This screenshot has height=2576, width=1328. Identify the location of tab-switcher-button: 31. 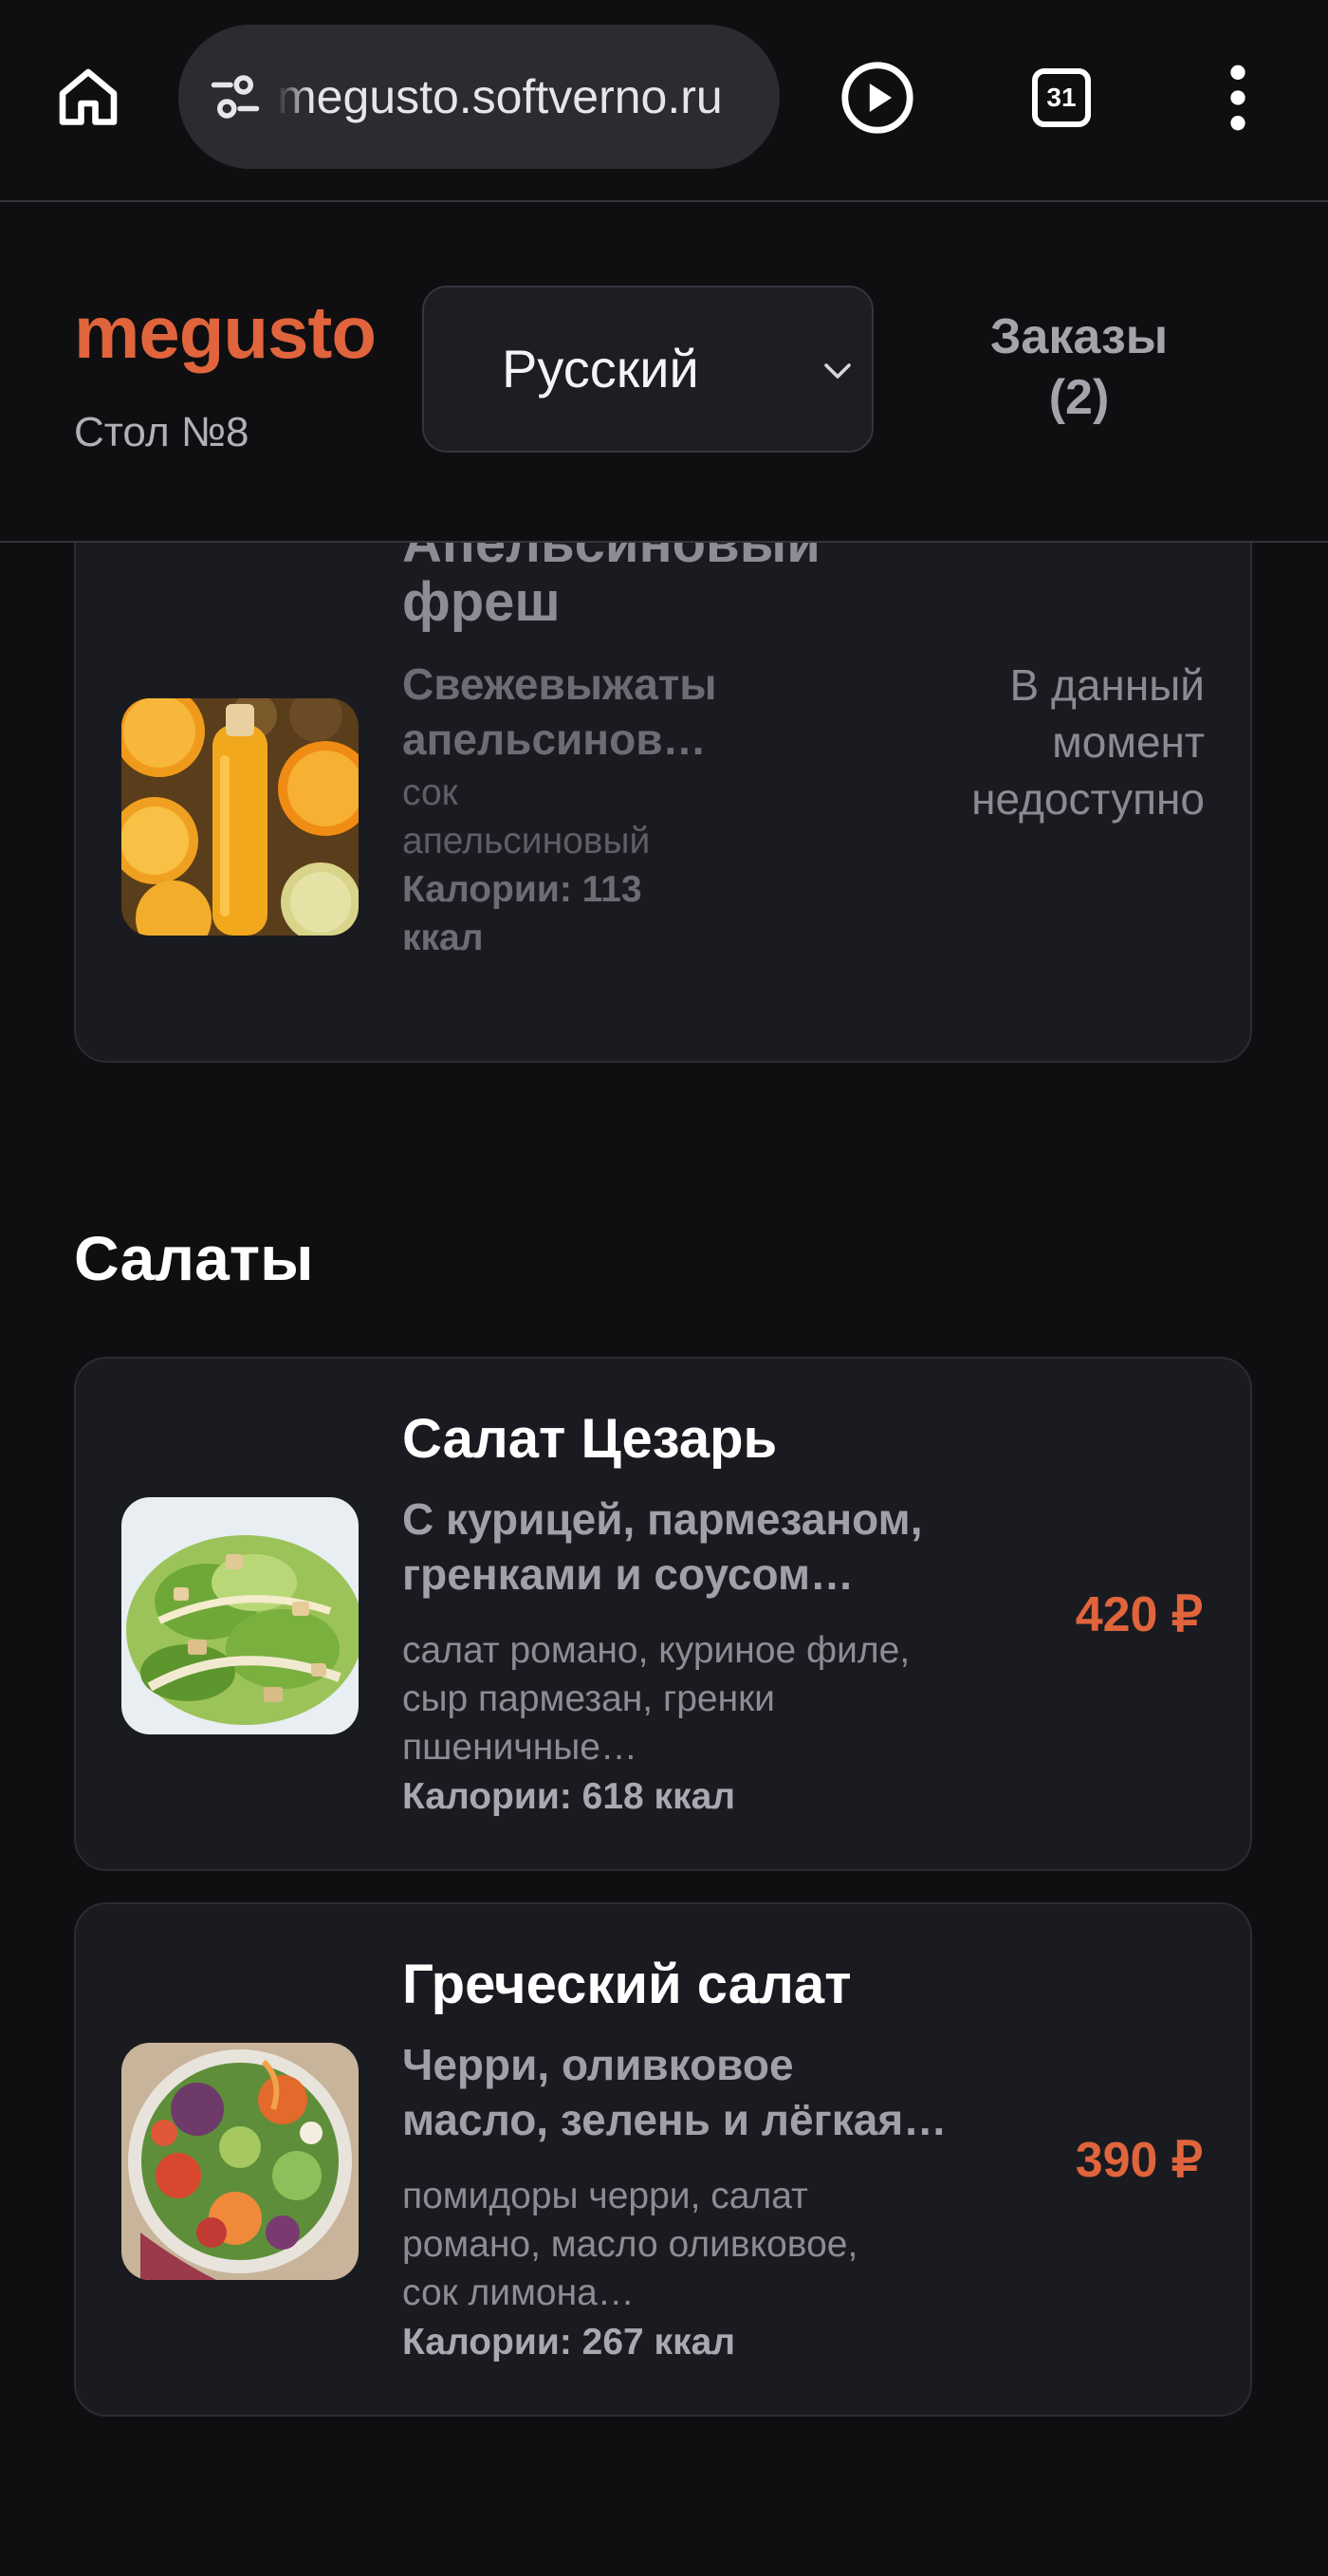
(1061, 97).